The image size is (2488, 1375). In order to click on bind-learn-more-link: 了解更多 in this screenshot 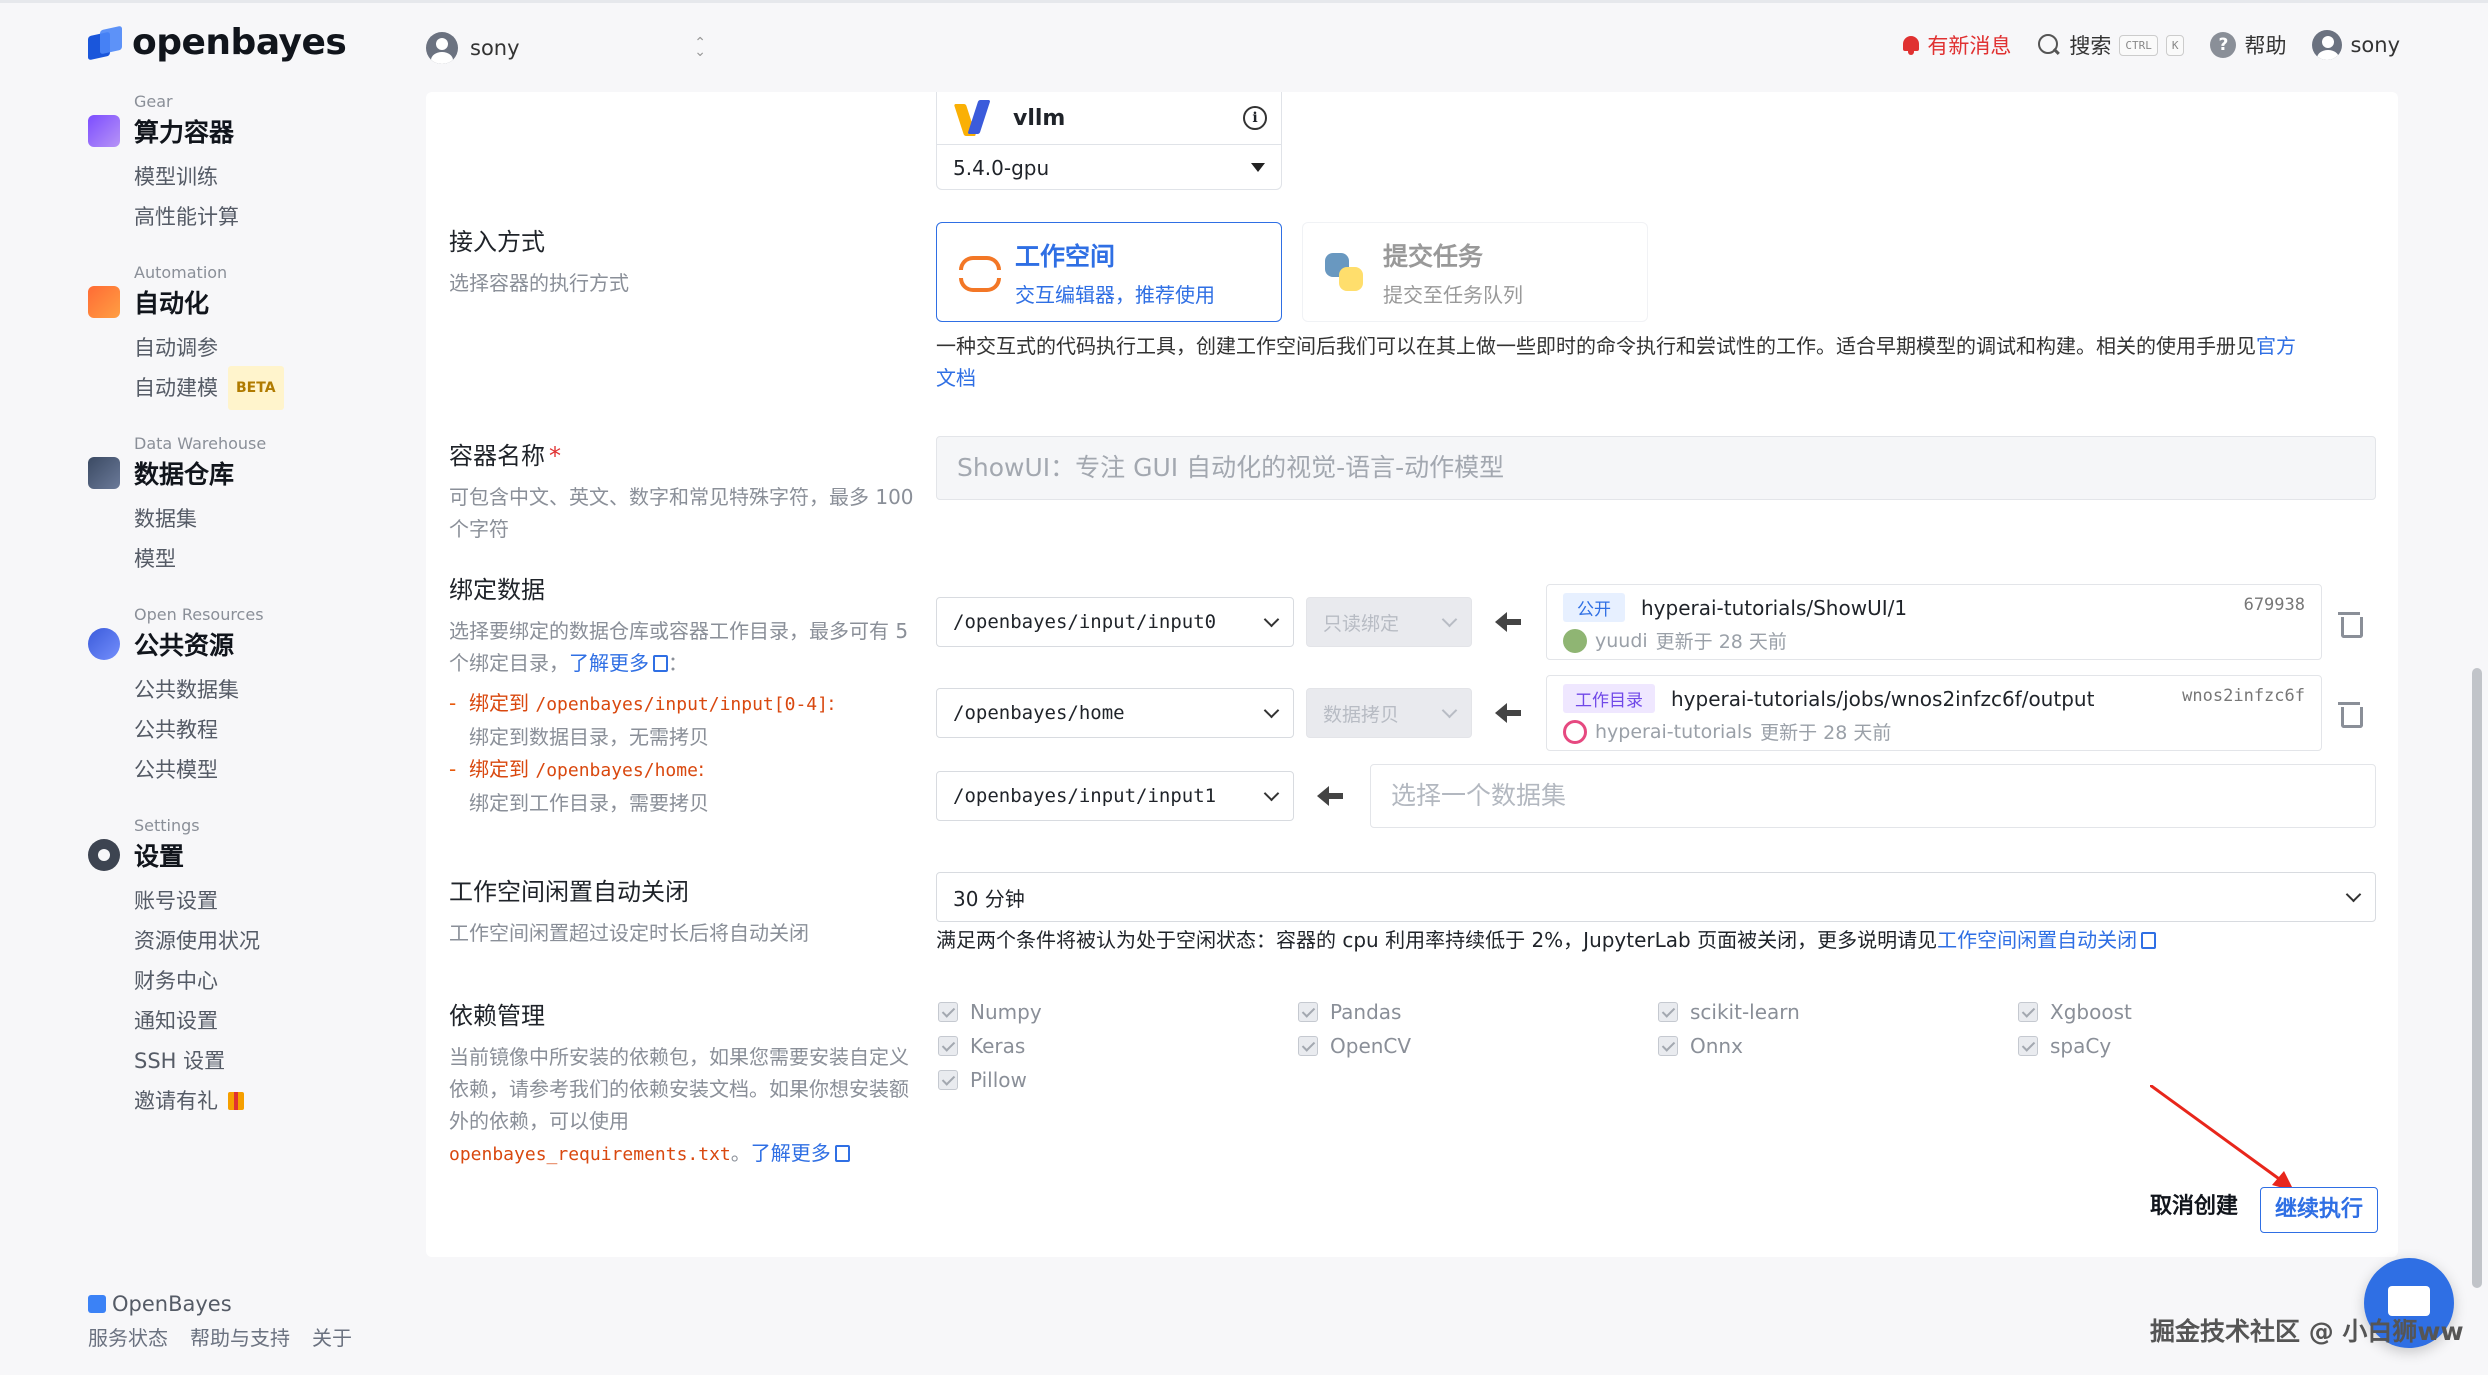, I will do `click(609, 663)`.